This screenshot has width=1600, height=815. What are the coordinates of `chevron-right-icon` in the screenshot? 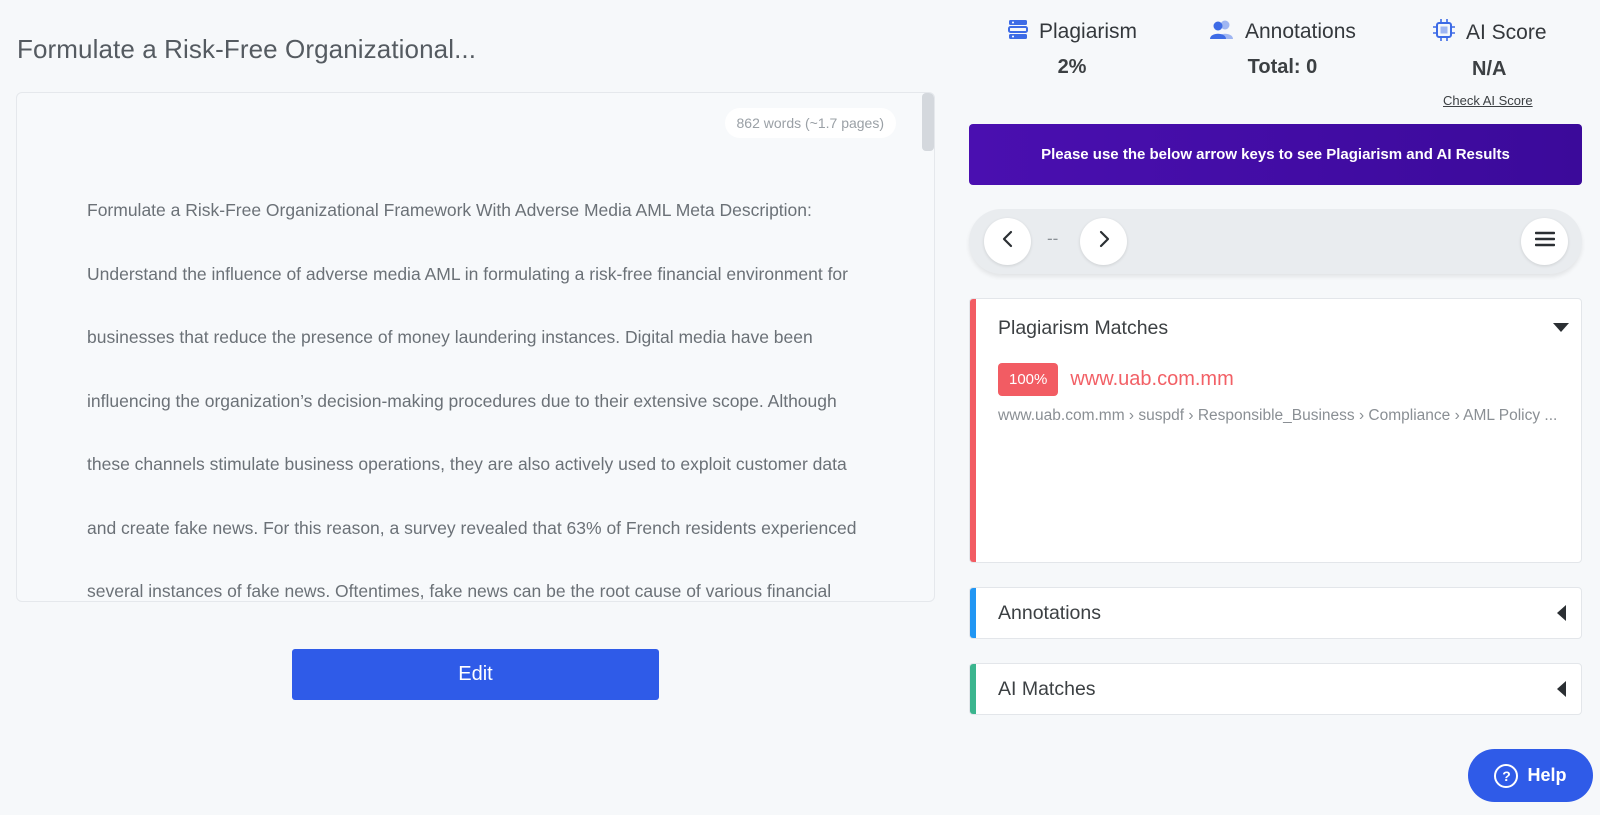 It's located at (1104, 241).